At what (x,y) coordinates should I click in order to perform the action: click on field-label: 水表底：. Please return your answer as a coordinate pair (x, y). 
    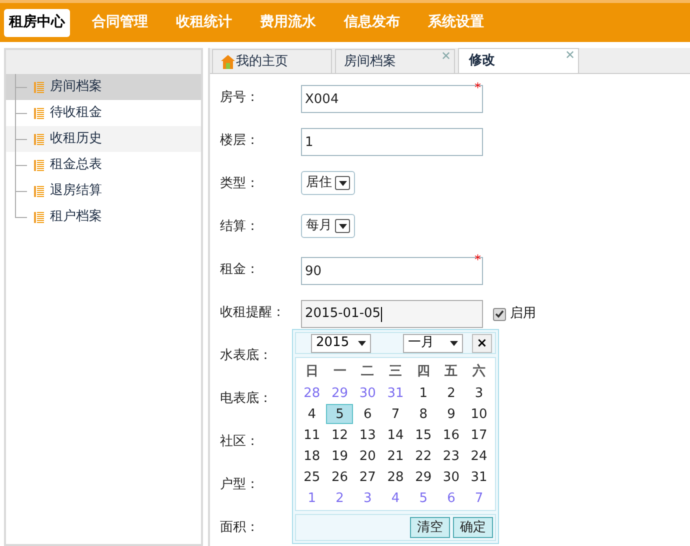
    Looking at the image, I should click on (246, 356).